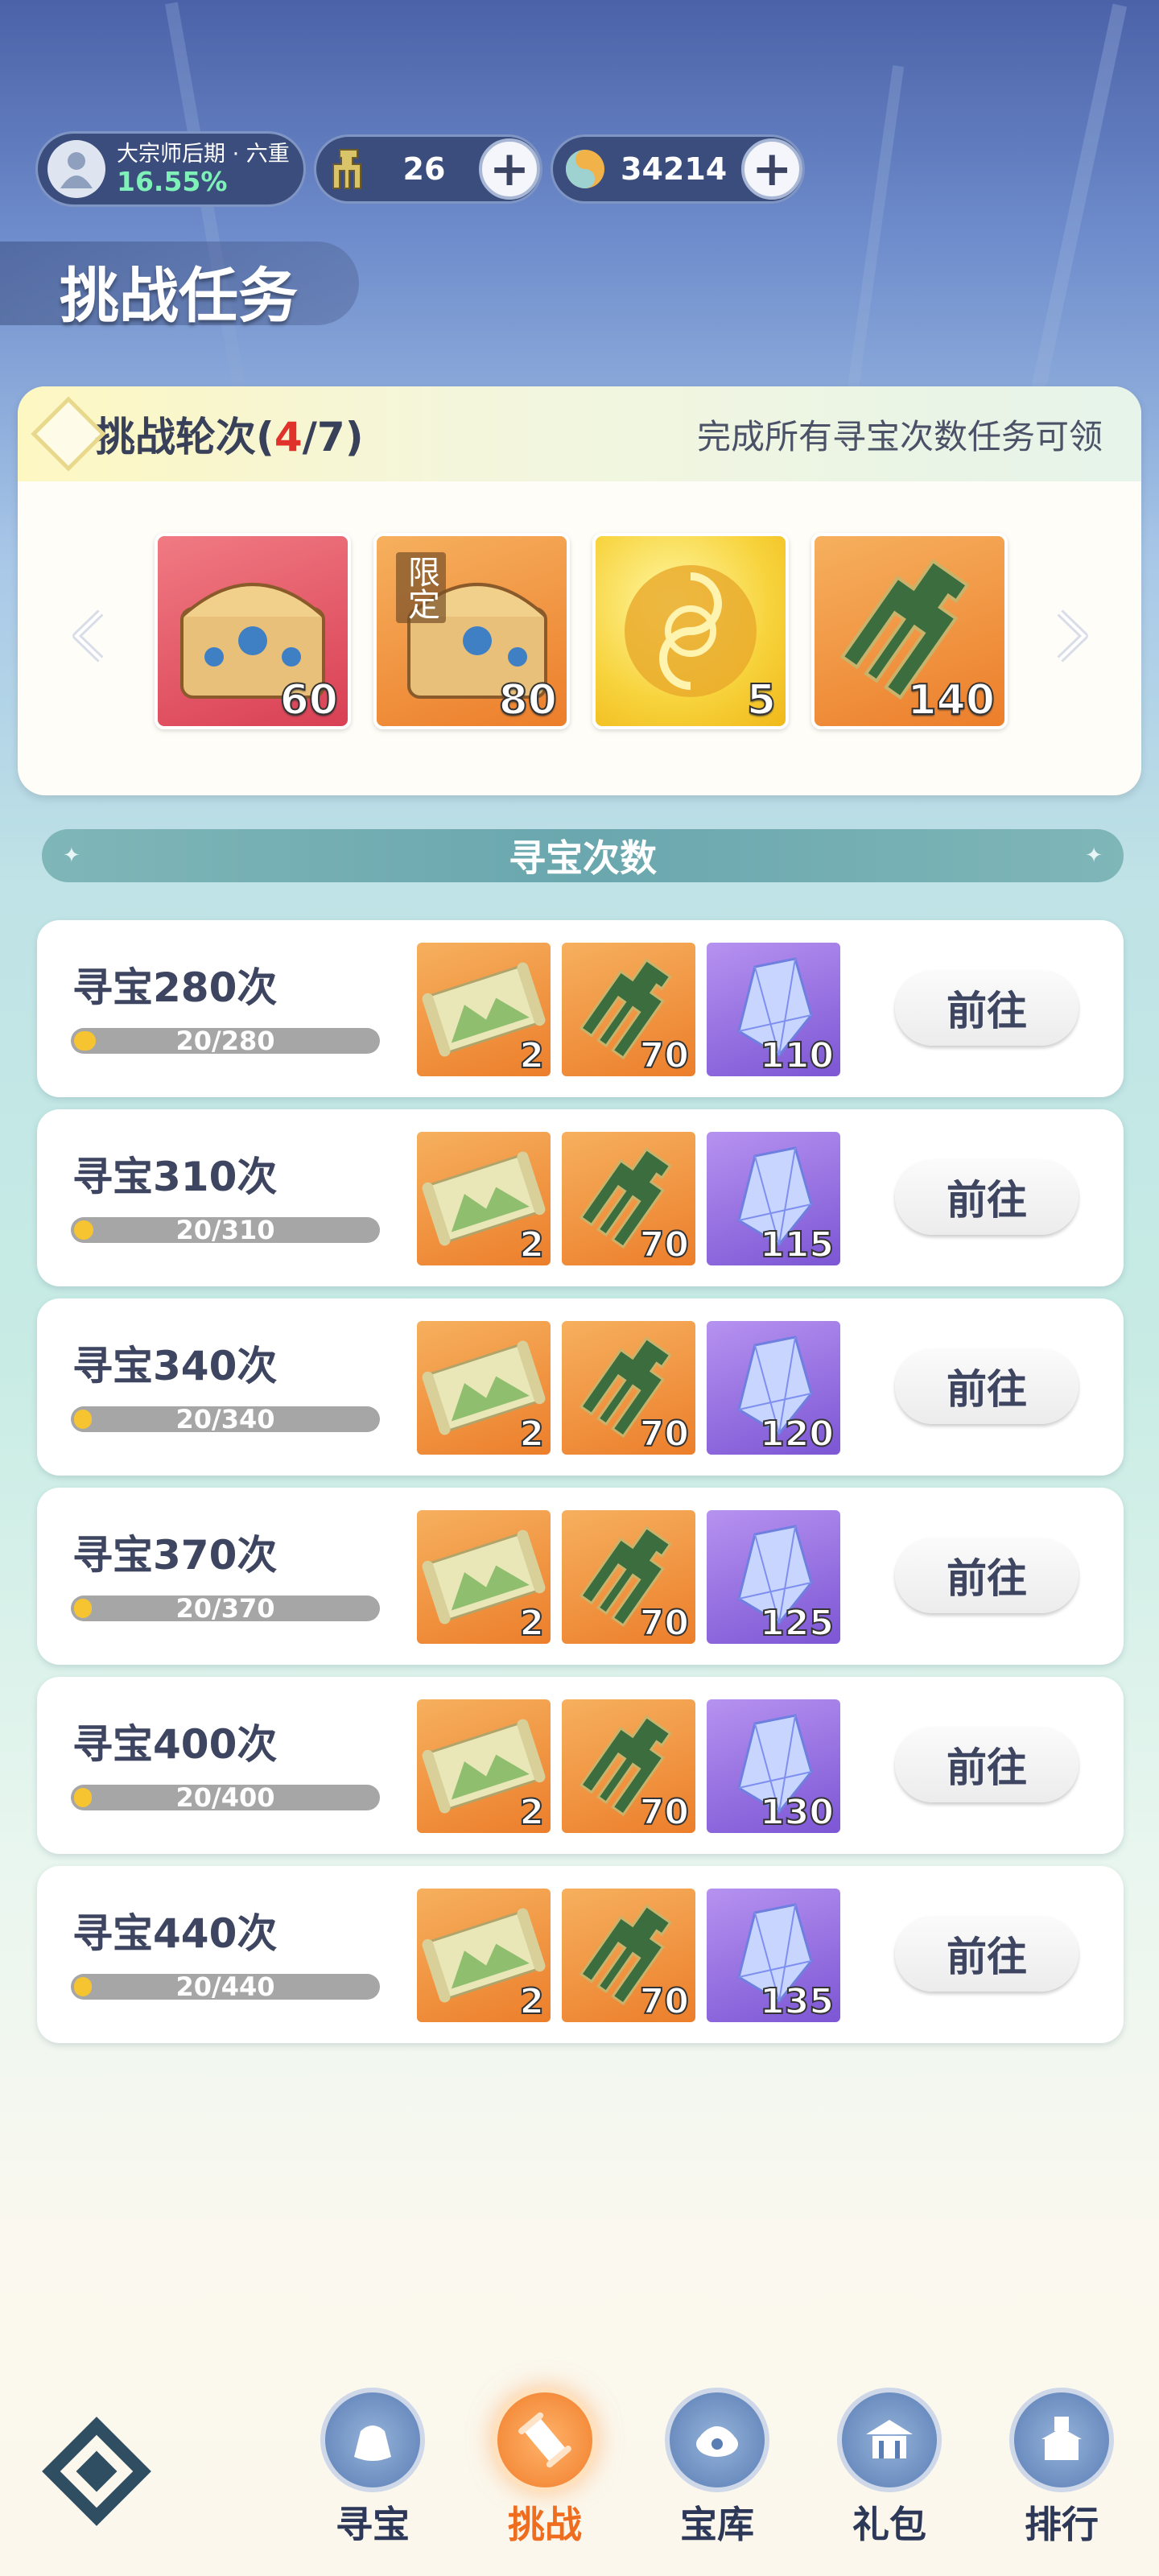  I want to click on round-note: 完成所有寻宝次数任务可领, so click(899, 436).